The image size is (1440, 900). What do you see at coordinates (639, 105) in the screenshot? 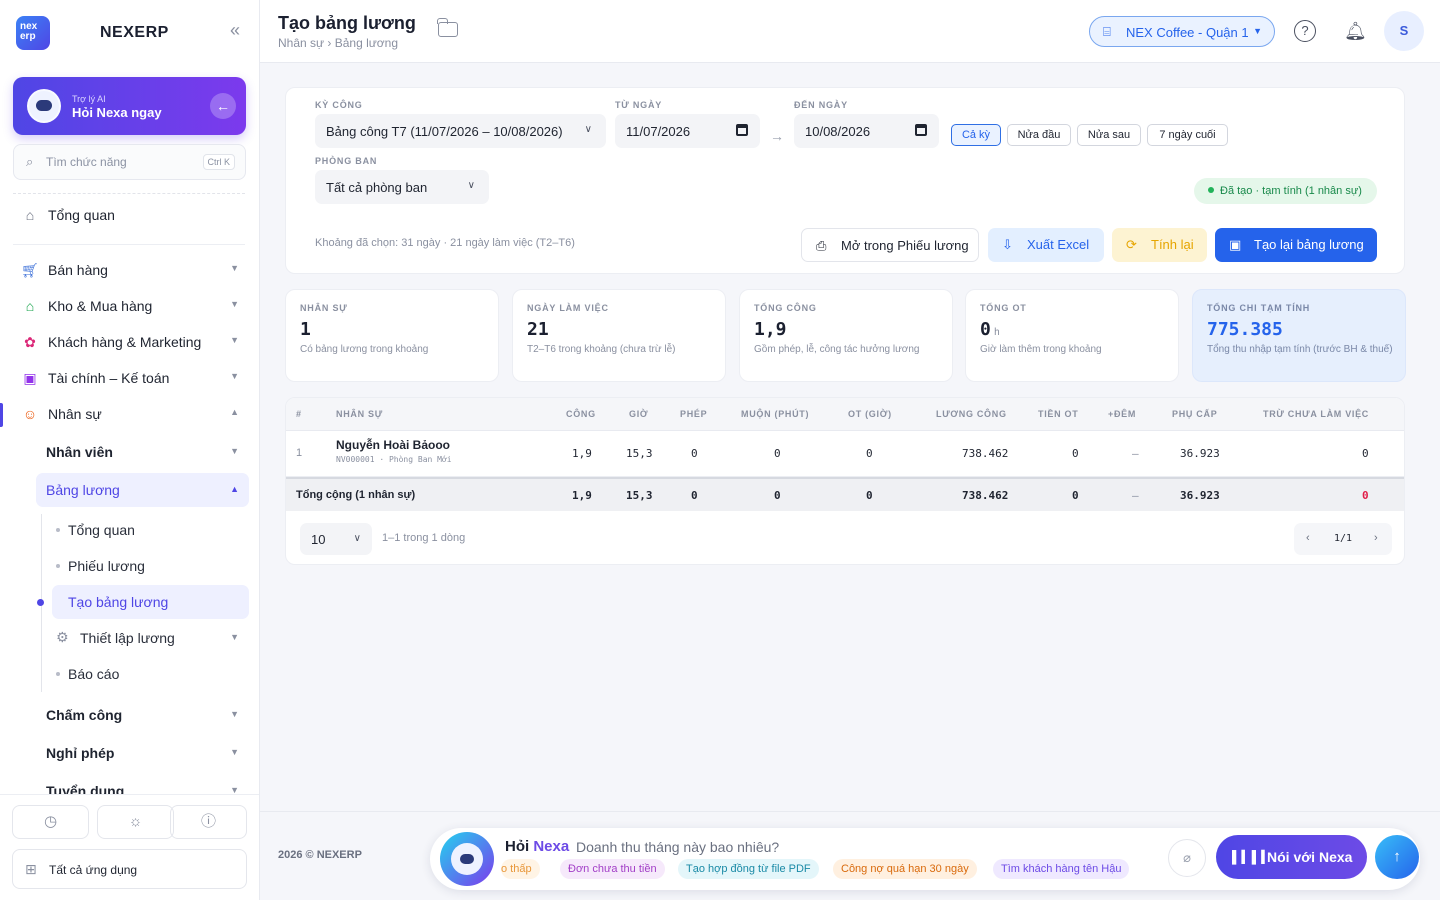
I see `from-label: TỪ NGÀY` at bounding box center [639, 105].